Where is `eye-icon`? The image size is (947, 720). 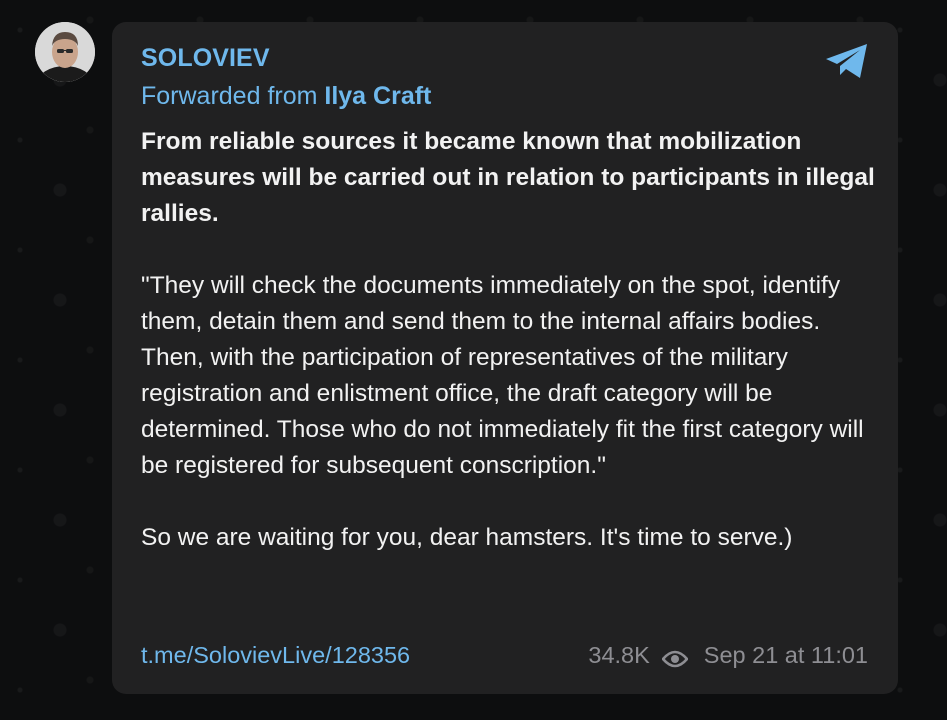 eye-icon is located at coordinates (675, 657).